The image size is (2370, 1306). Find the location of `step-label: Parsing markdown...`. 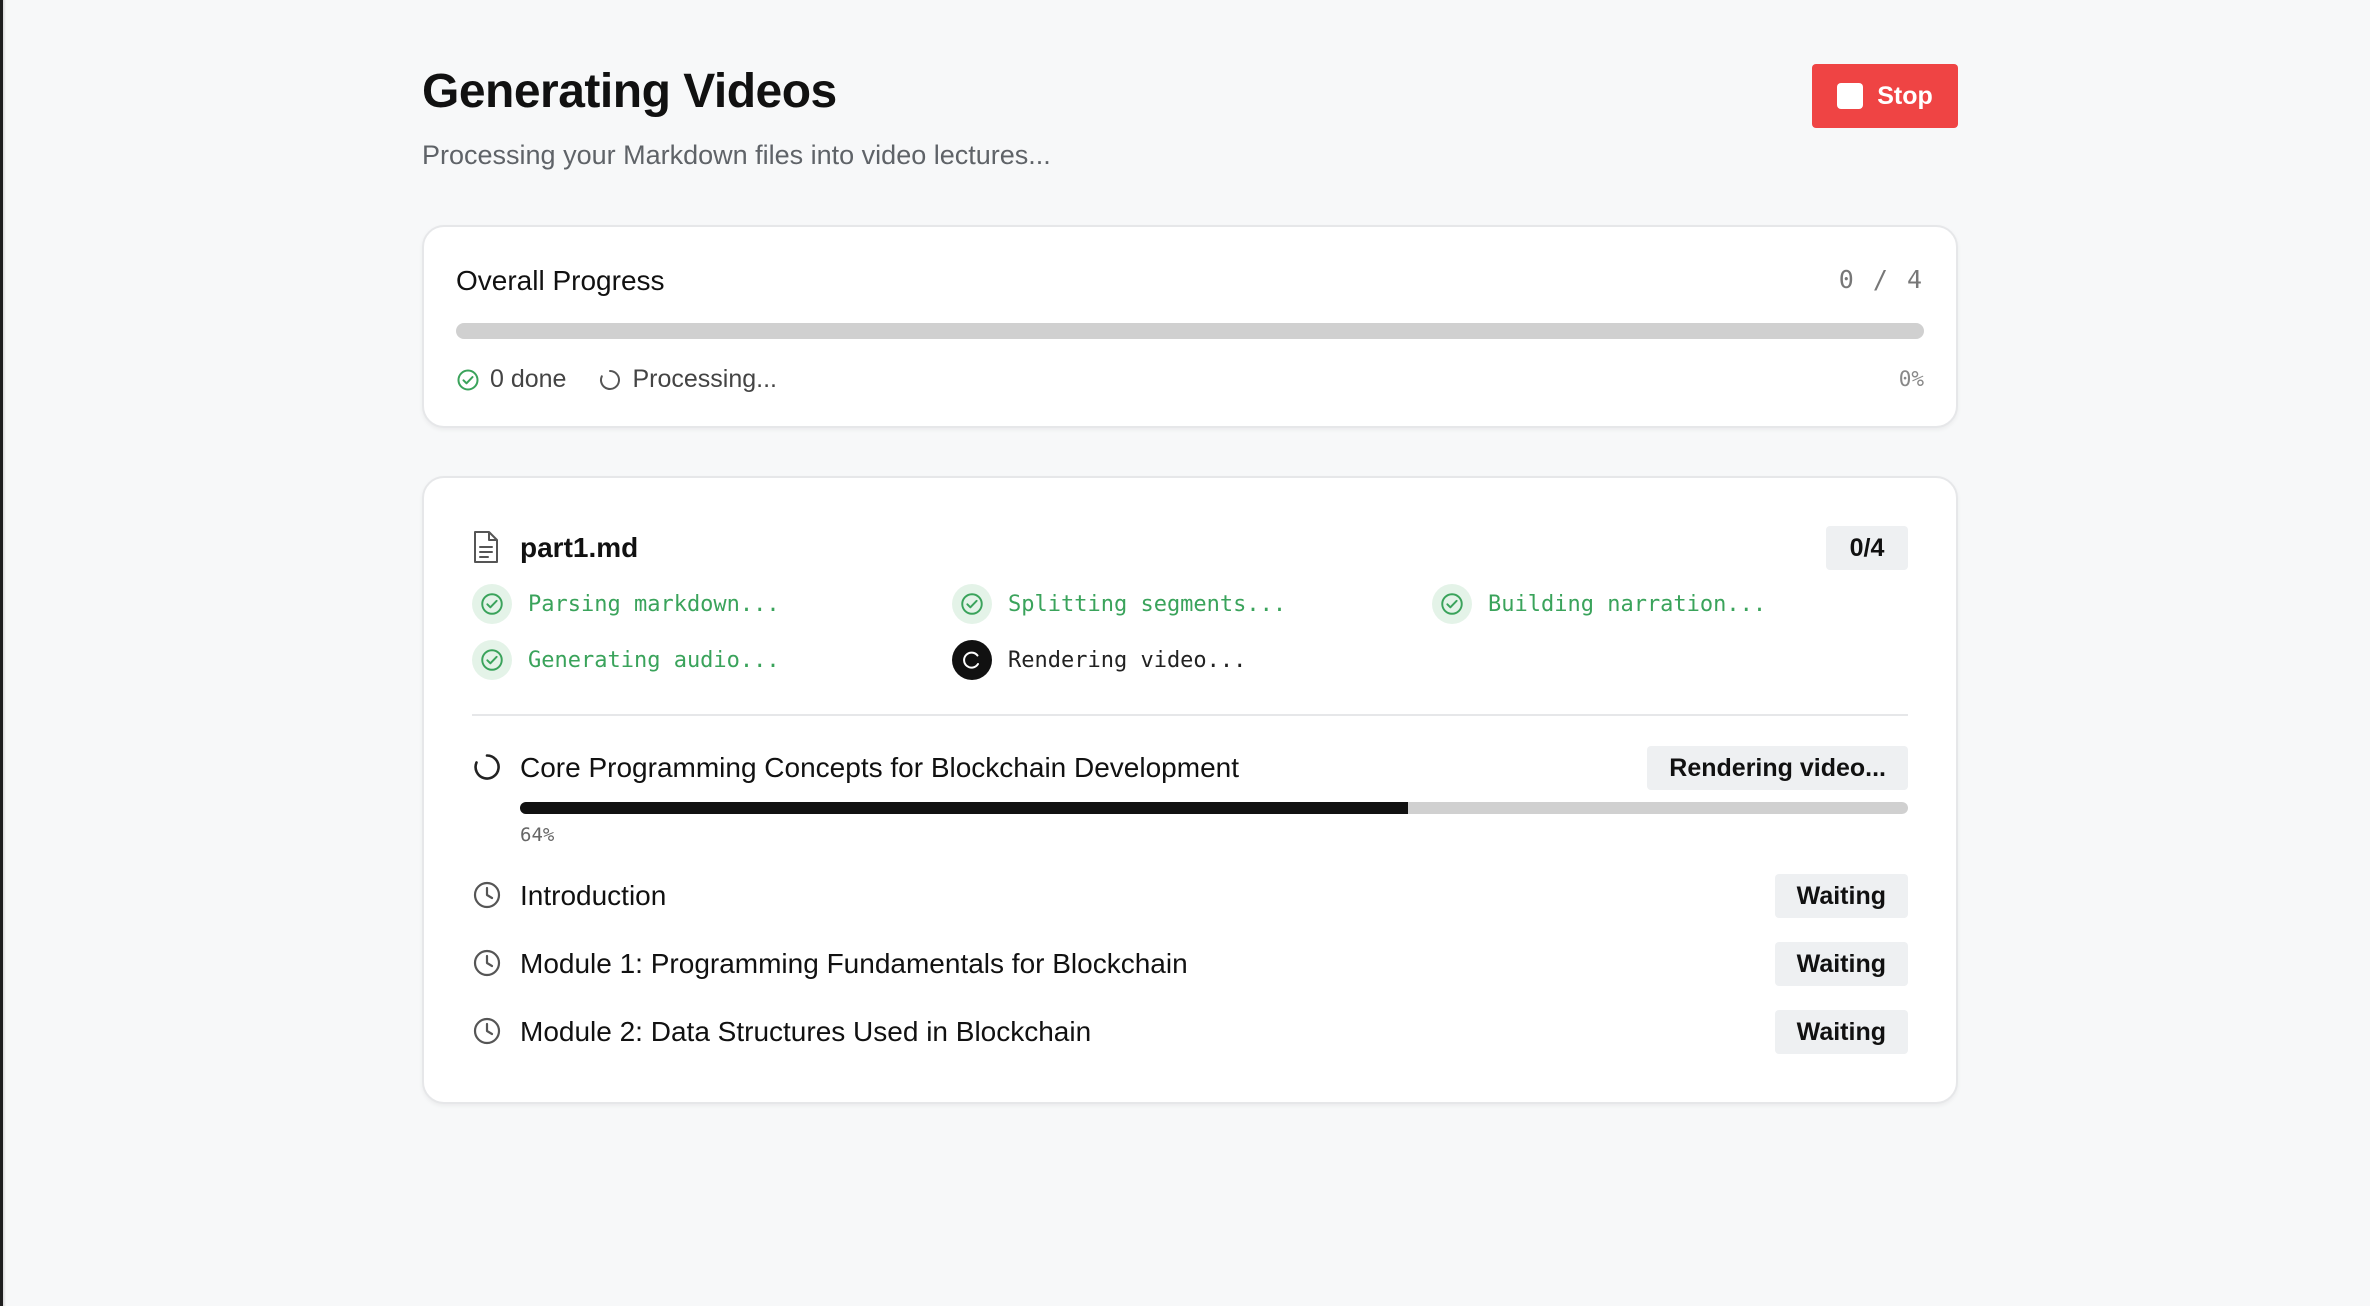

step-label: Parsing markdown... is located at coordinates (654, 604).